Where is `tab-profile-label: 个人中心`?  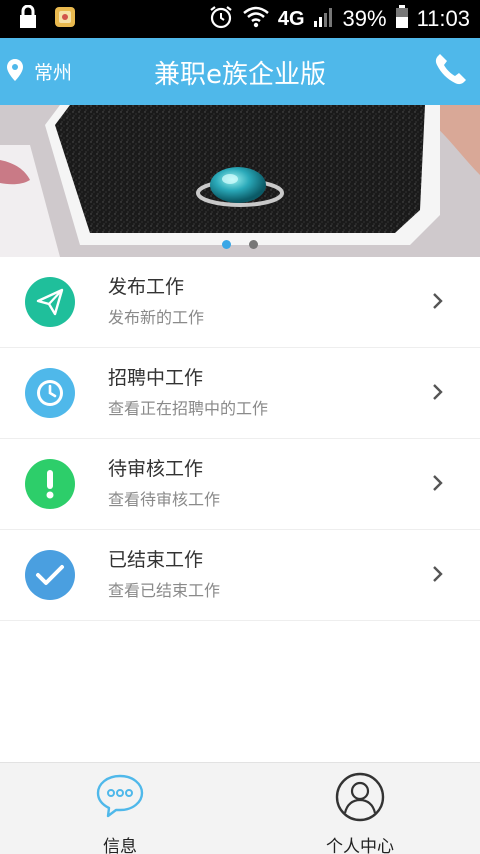
tab-profile-label: 个人中心 is located at coordinates (360, 845).